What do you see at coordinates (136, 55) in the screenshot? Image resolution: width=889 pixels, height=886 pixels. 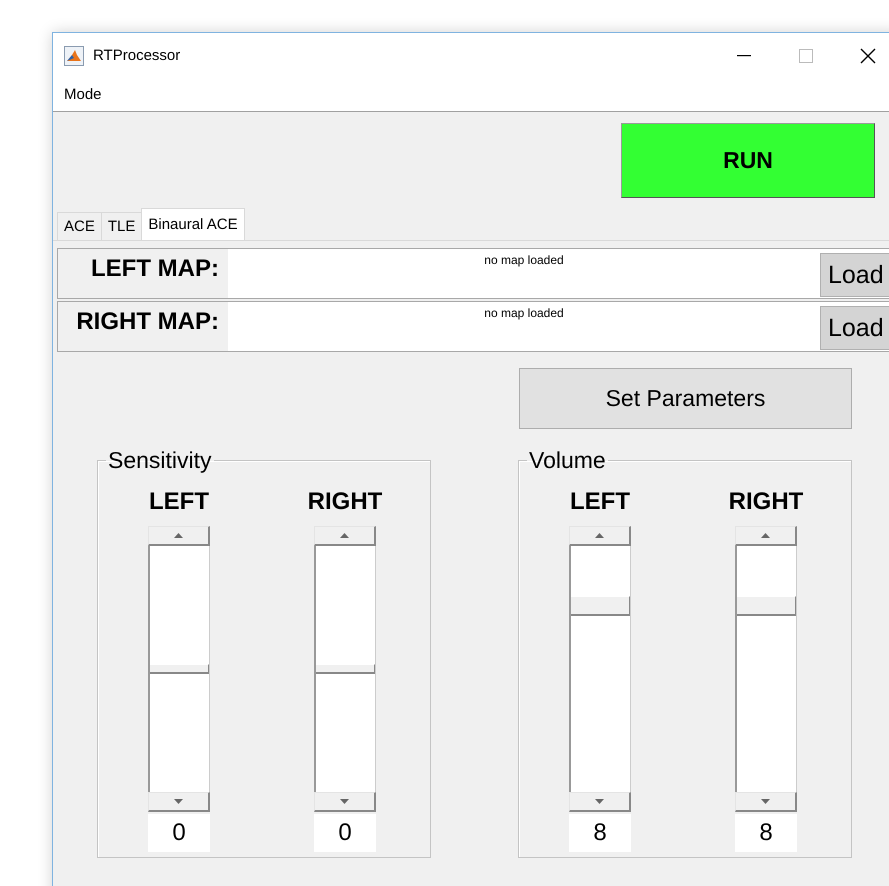 I see `window-title: RTProcessor` at bounding box center [136, 55].